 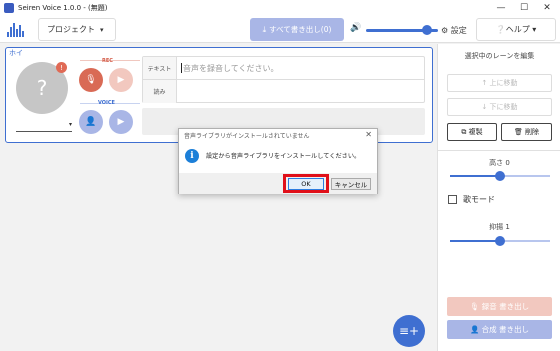 What do you see at coordinates (160, 91) in the screenshot?
I see `reading-row-label: 読み` at bounding box center [160, 91].